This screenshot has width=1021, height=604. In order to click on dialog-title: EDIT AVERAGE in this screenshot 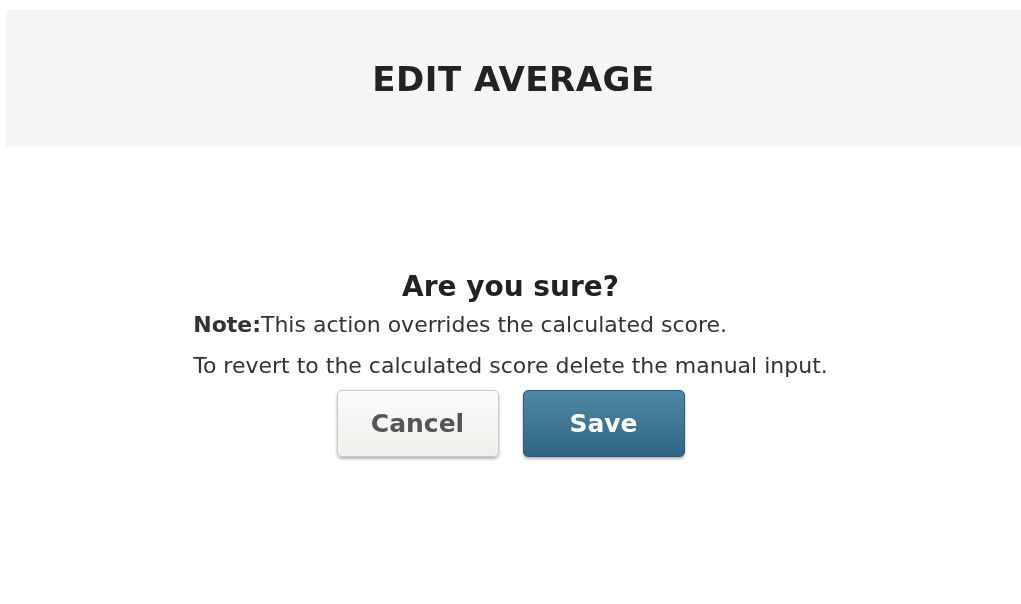, I will do `click(513, 78)`.